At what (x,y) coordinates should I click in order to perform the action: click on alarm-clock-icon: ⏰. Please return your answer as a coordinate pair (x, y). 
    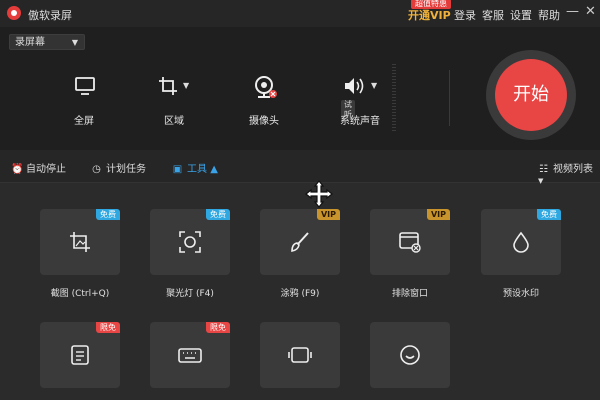
    Looking at the image, I should click on (17, 169).